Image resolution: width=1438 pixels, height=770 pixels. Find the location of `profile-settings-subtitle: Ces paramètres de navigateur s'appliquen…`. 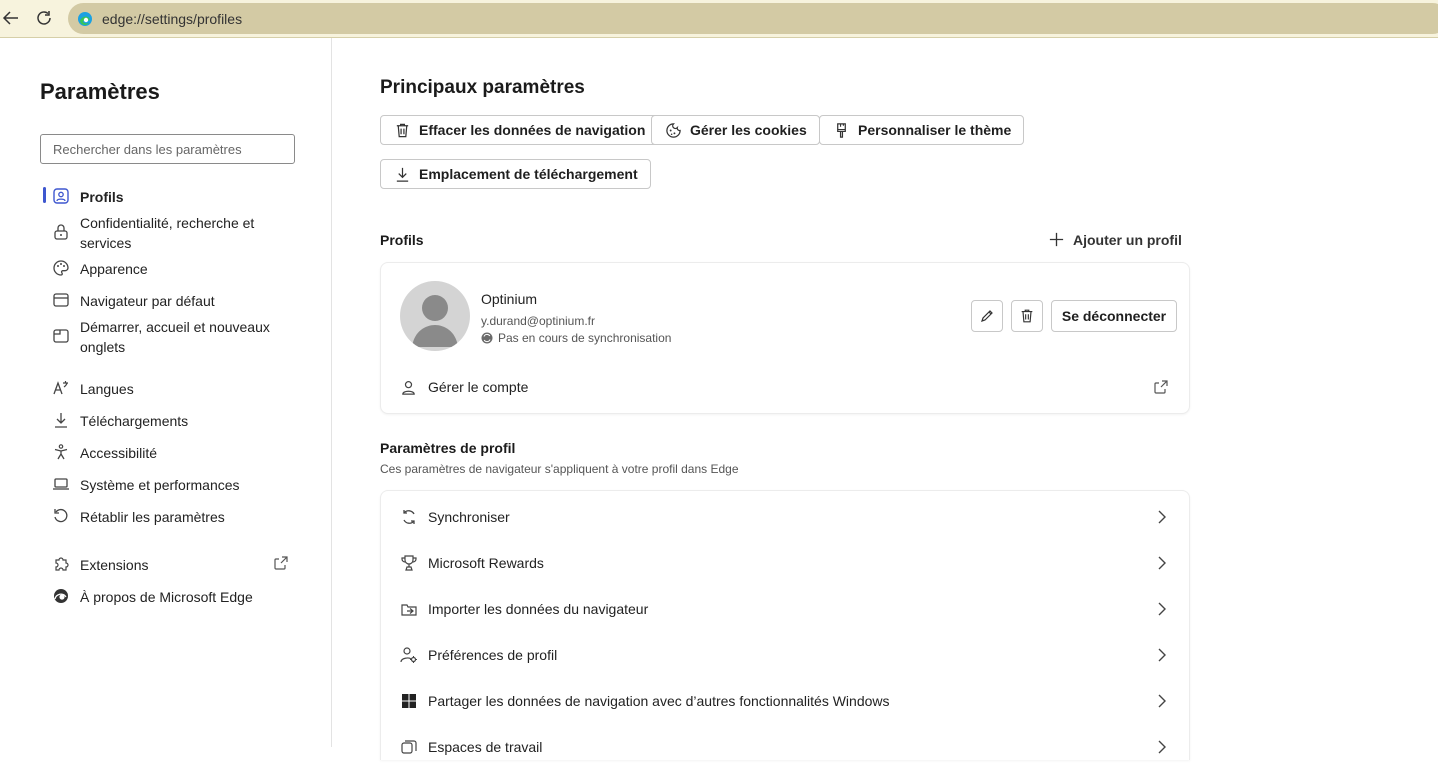

profile-settings-subtitle: Ces paramètres de navigateur s'appliquen… is located at coordinates (559, 469).